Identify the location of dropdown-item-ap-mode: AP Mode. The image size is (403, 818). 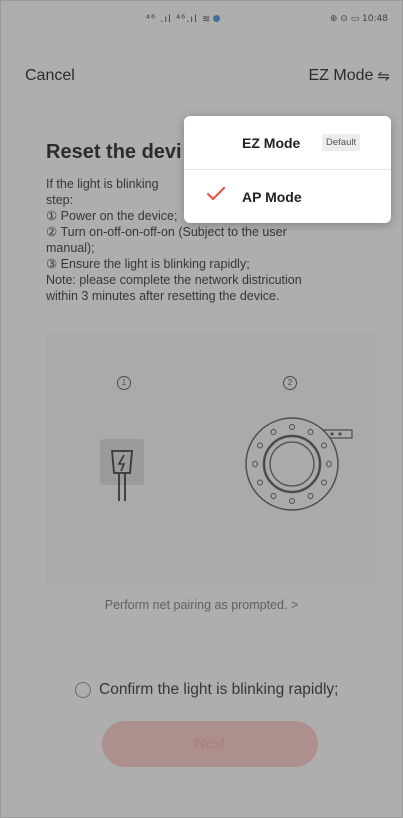
(287, 196).